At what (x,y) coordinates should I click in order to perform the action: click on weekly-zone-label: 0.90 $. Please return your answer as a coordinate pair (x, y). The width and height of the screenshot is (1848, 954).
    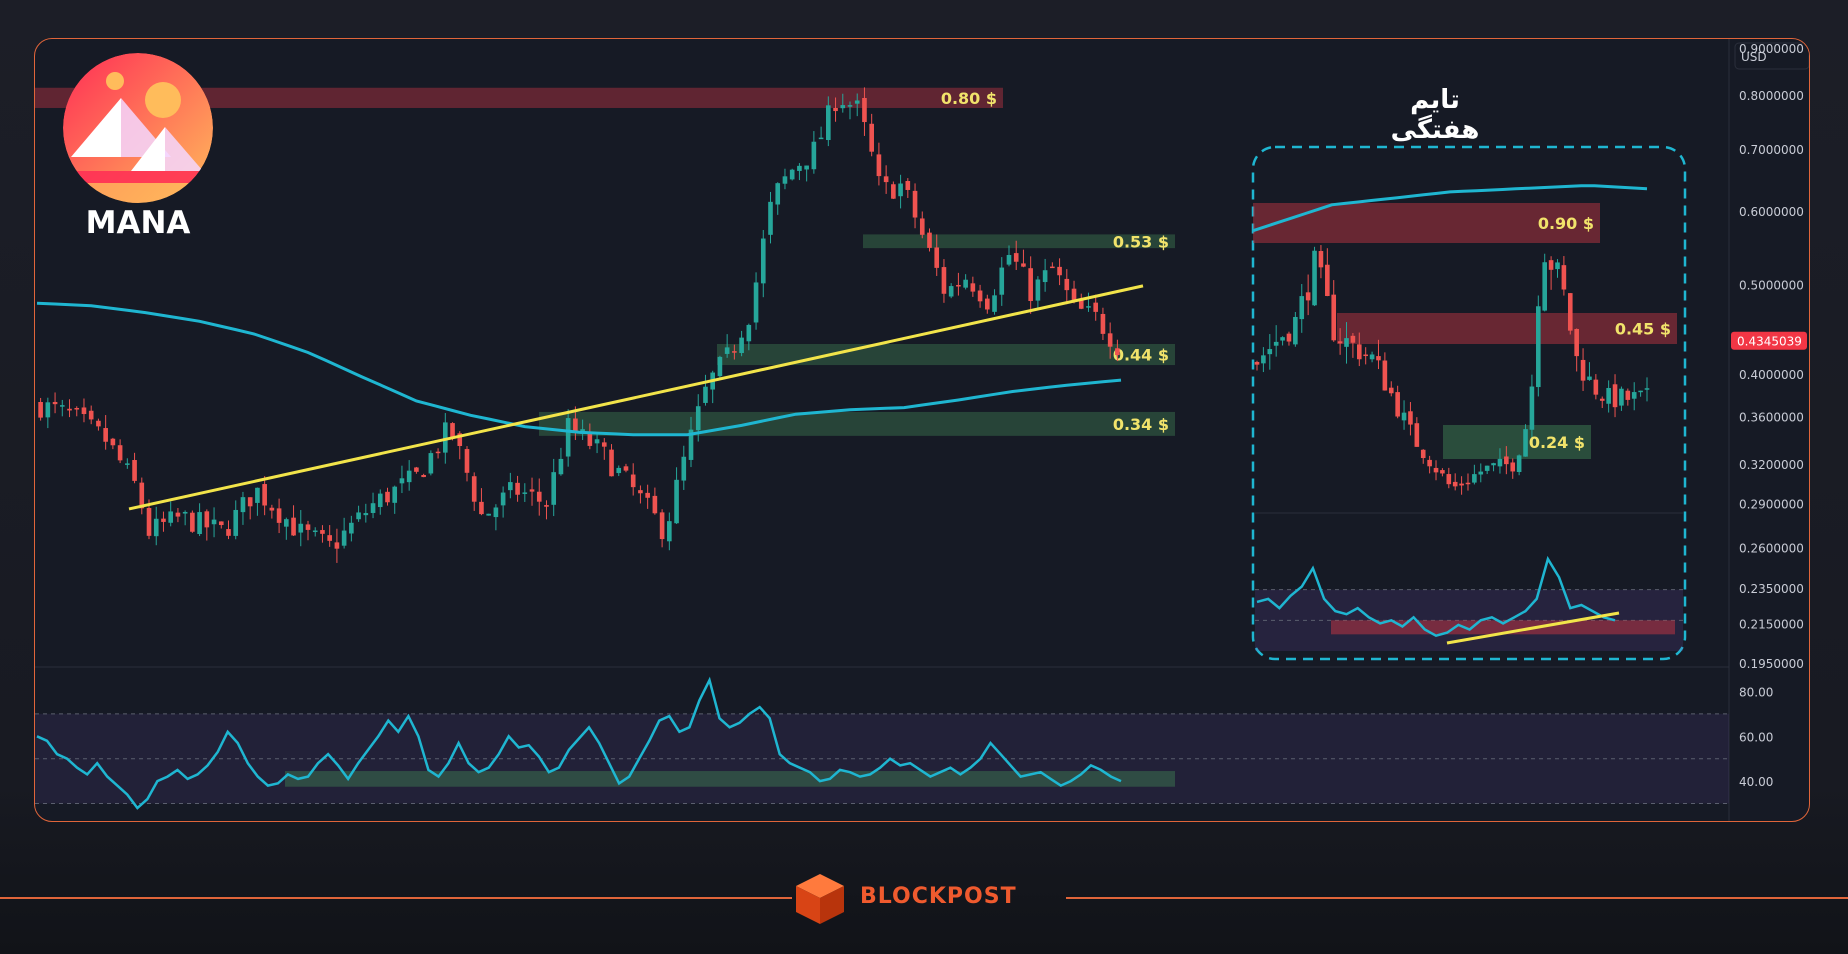
    Looking at the image, I should click on (1566, 223).